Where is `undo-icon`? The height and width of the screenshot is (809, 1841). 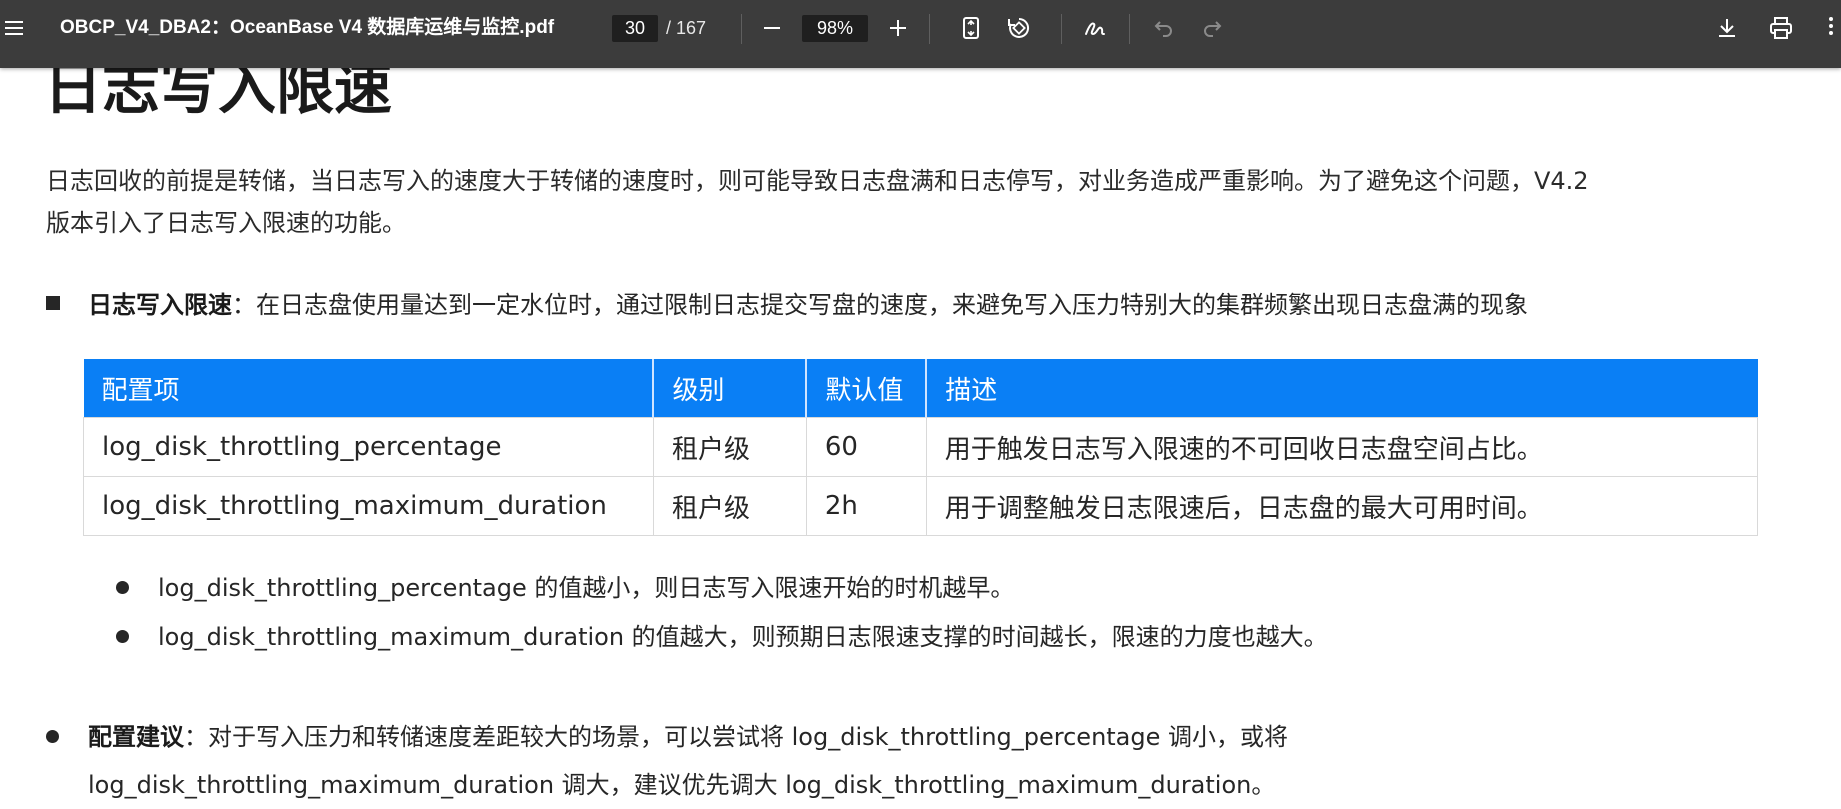
undo-icon is located at coordinates (1164, 28).